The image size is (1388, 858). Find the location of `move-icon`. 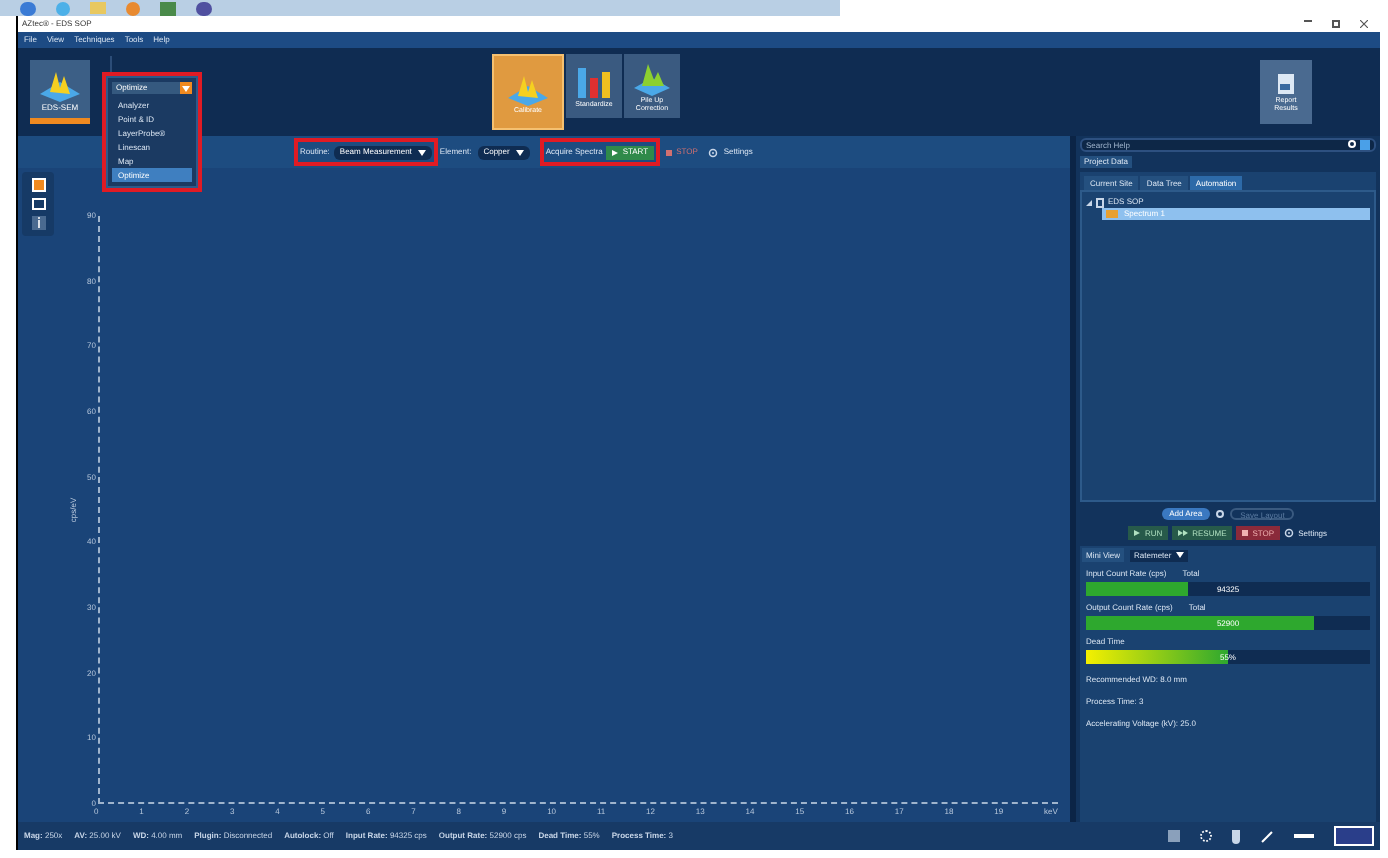

move-icon is located at coordinates (1206, 836).